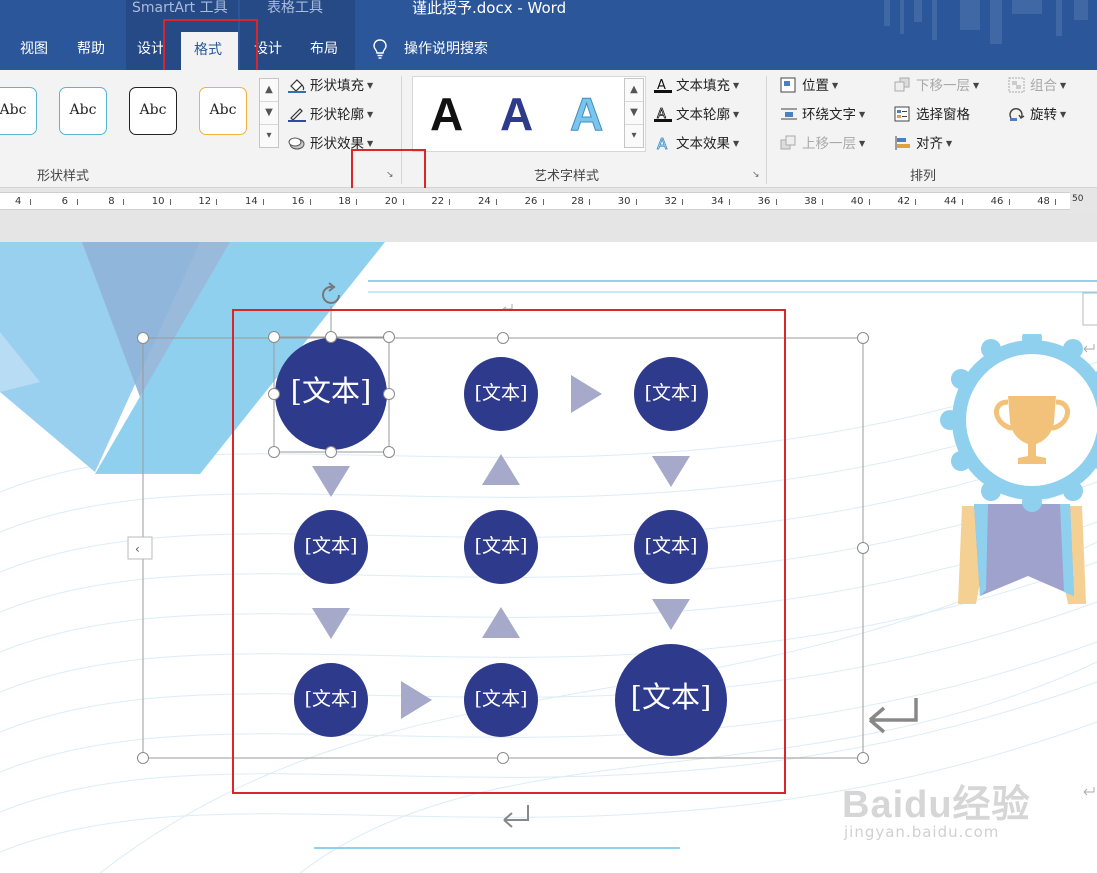 The width and height of the screenshot is (1097, 873). What do you see at coordinates (297, 115) in the screenshot?
I see `pen-icon` at bounding box center [297, 115].